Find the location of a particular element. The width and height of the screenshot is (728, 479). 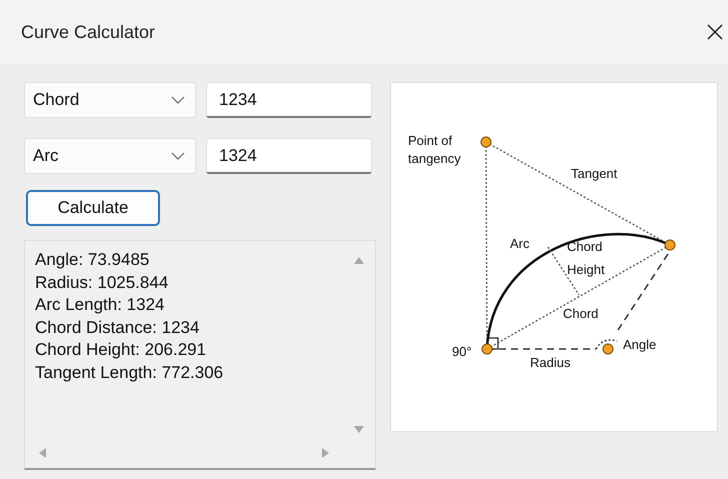

dropdown: Chord is located at coordinates (110, 100).